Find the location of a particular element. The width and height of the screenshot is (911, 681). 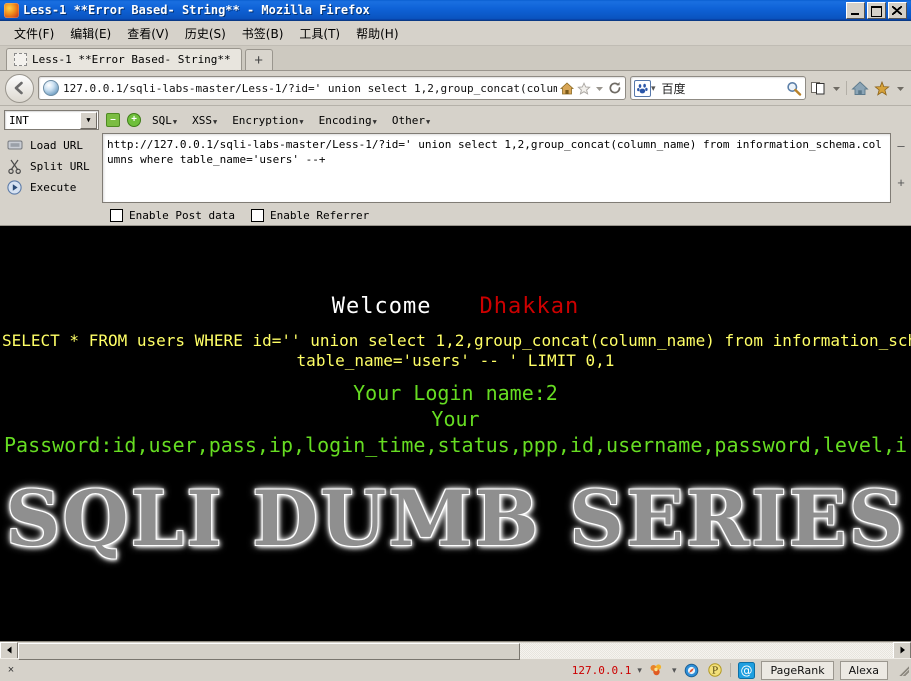

resize-grip is located at coordinates (903, 670).